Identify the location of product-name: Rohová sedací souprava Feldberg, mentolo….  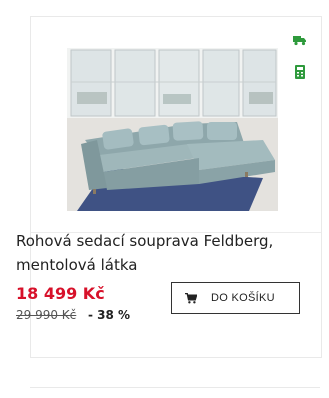
(147, 253).